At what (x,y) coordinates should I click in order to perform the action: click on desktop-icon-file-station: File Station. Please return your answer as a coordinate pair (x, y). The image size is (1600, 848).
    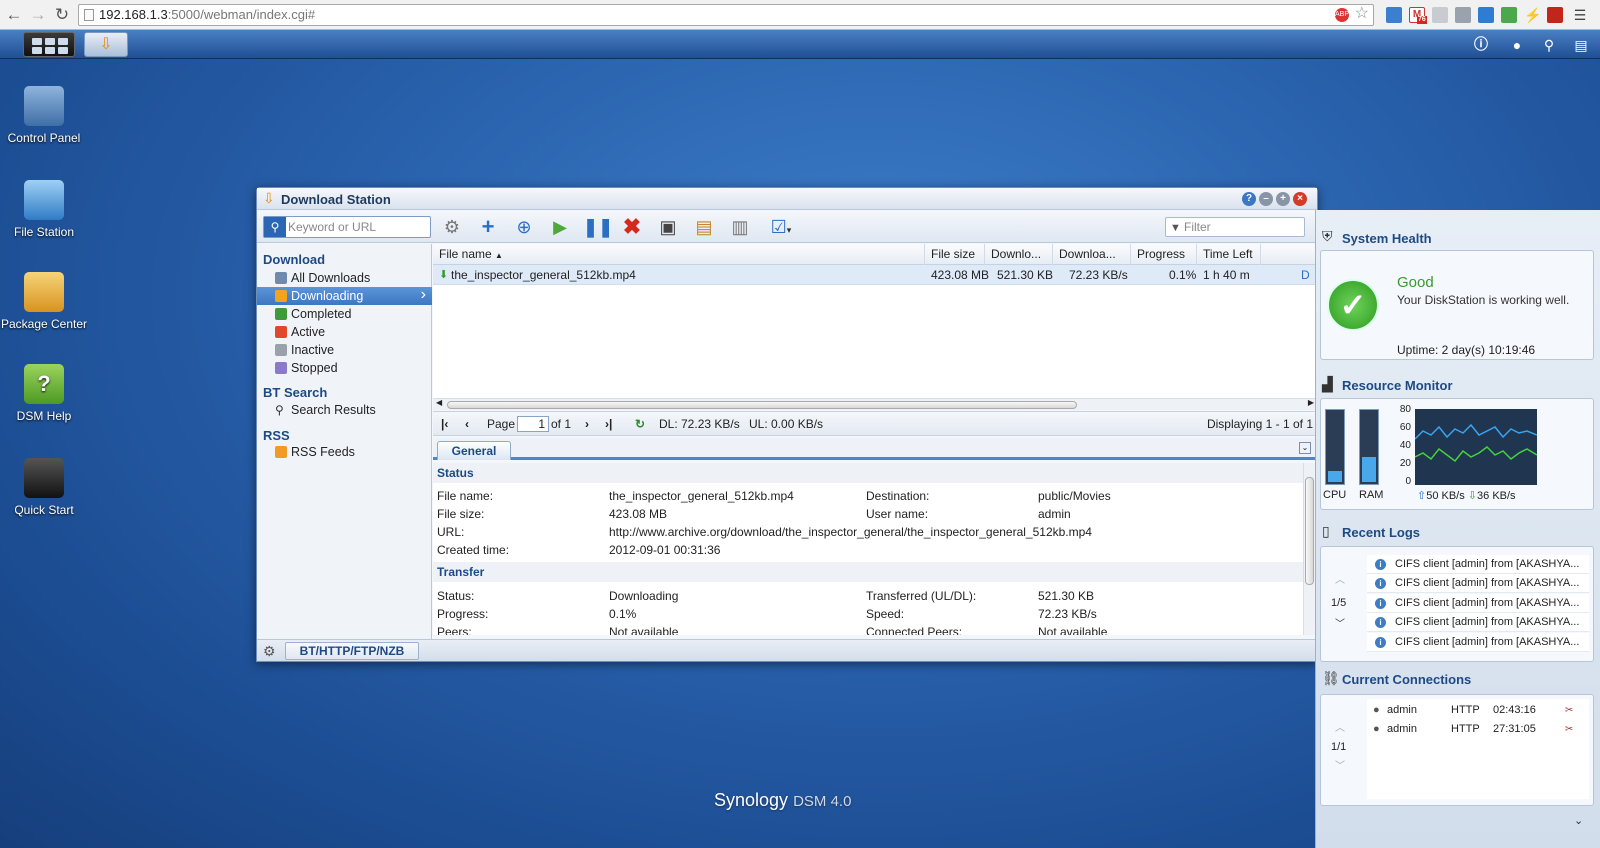
    Looking at the image, I should click on (44, 209).